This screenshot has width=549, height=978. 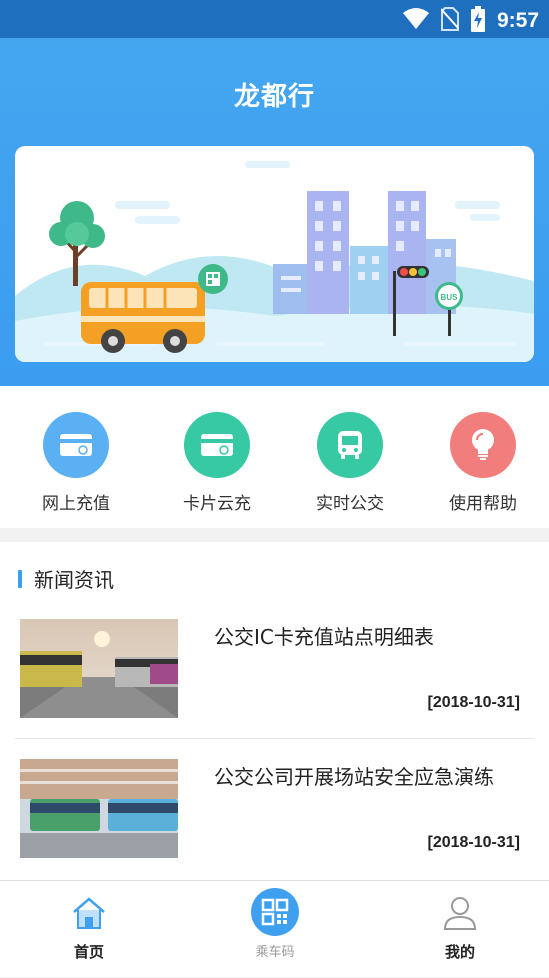 What do you see at coordinates (88, 952) in the screenshot?
I see `tab-label: 首页` at bounding box center [88, 952].